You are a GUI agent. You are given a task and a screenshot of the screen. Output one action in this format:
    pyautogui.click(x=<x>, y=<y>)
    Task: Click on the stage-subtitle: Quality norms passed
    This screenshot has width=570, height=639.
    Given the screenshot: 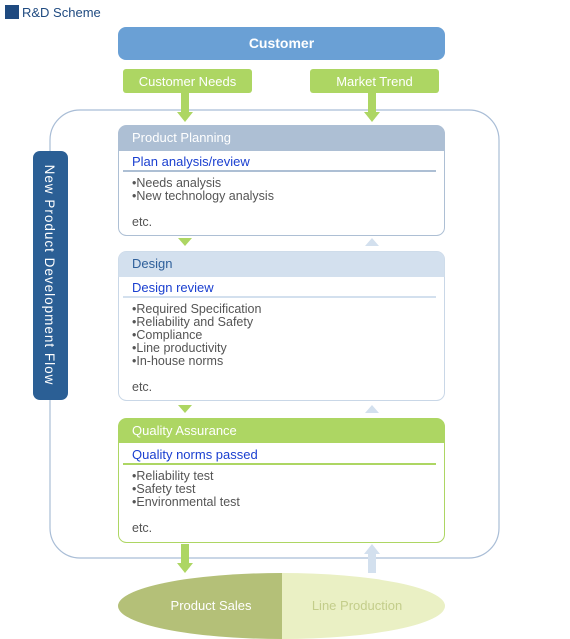 What is the action you would take?
    pyautogui.click(x=195, y=454)
    